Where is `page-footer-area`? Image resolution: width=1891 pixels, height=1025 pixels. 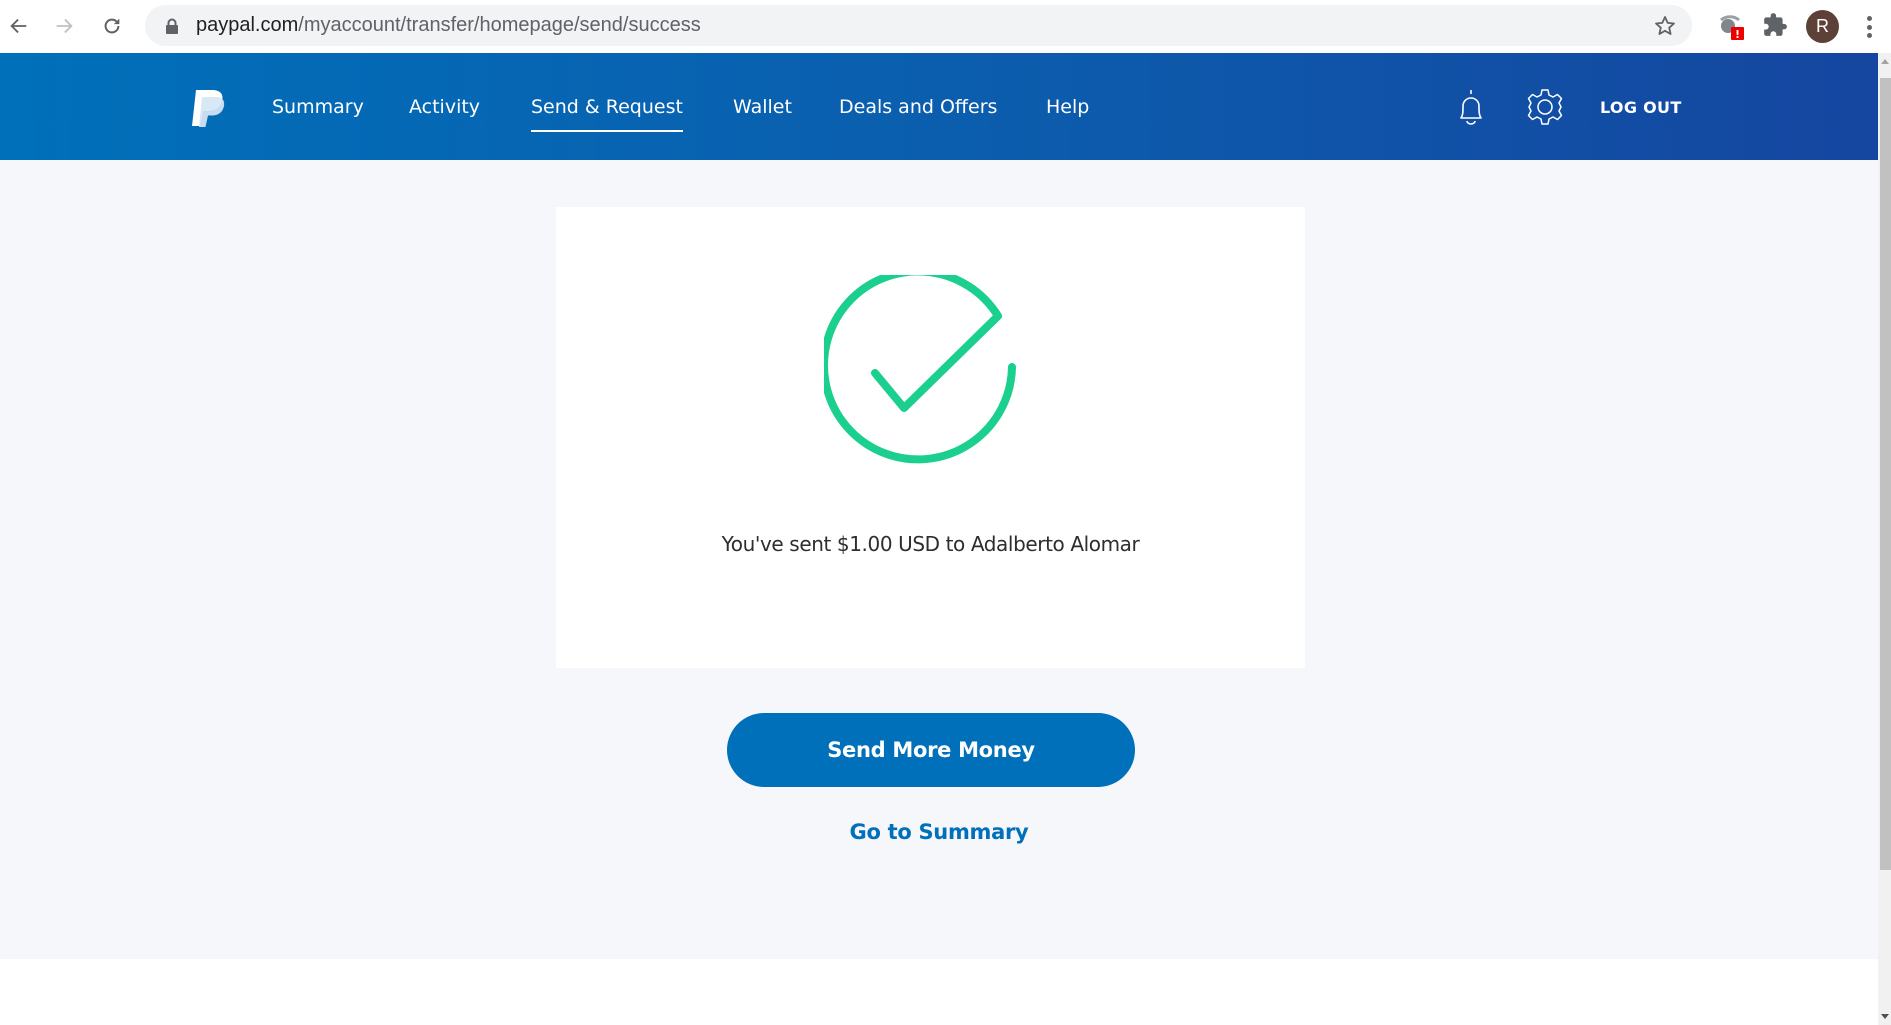 page-footer-area is located at coordinates (939, 992).